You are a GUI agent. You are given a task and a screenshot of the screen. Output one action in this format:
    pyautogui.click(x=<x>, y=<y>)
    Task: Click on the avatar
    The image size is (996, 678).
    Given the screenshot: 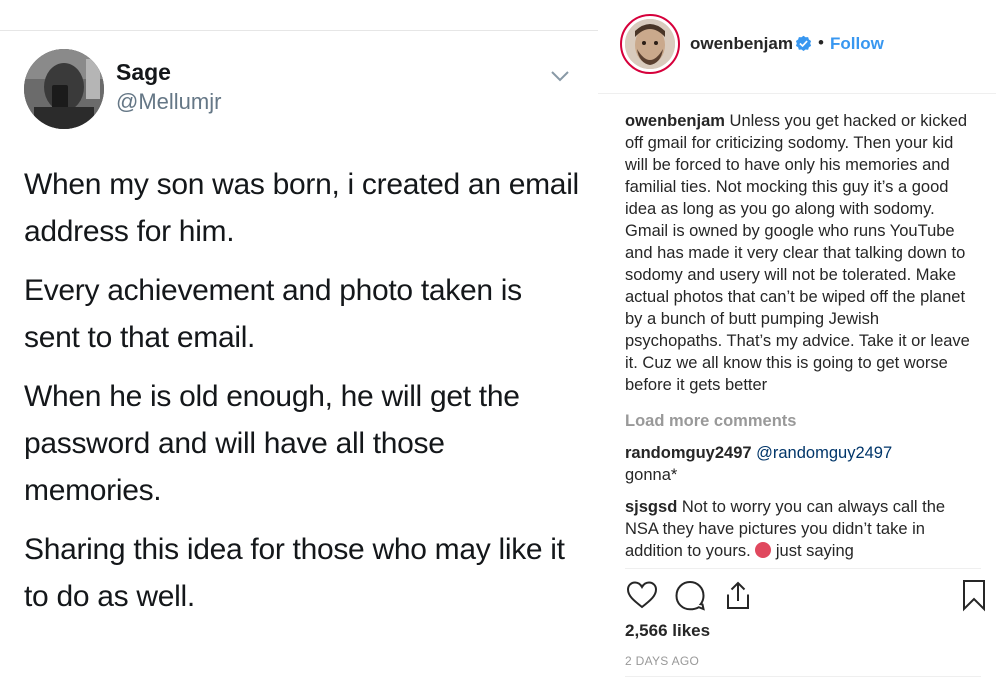 What is the action you would take?
    pyautogui.click(x=650, y=44)
    